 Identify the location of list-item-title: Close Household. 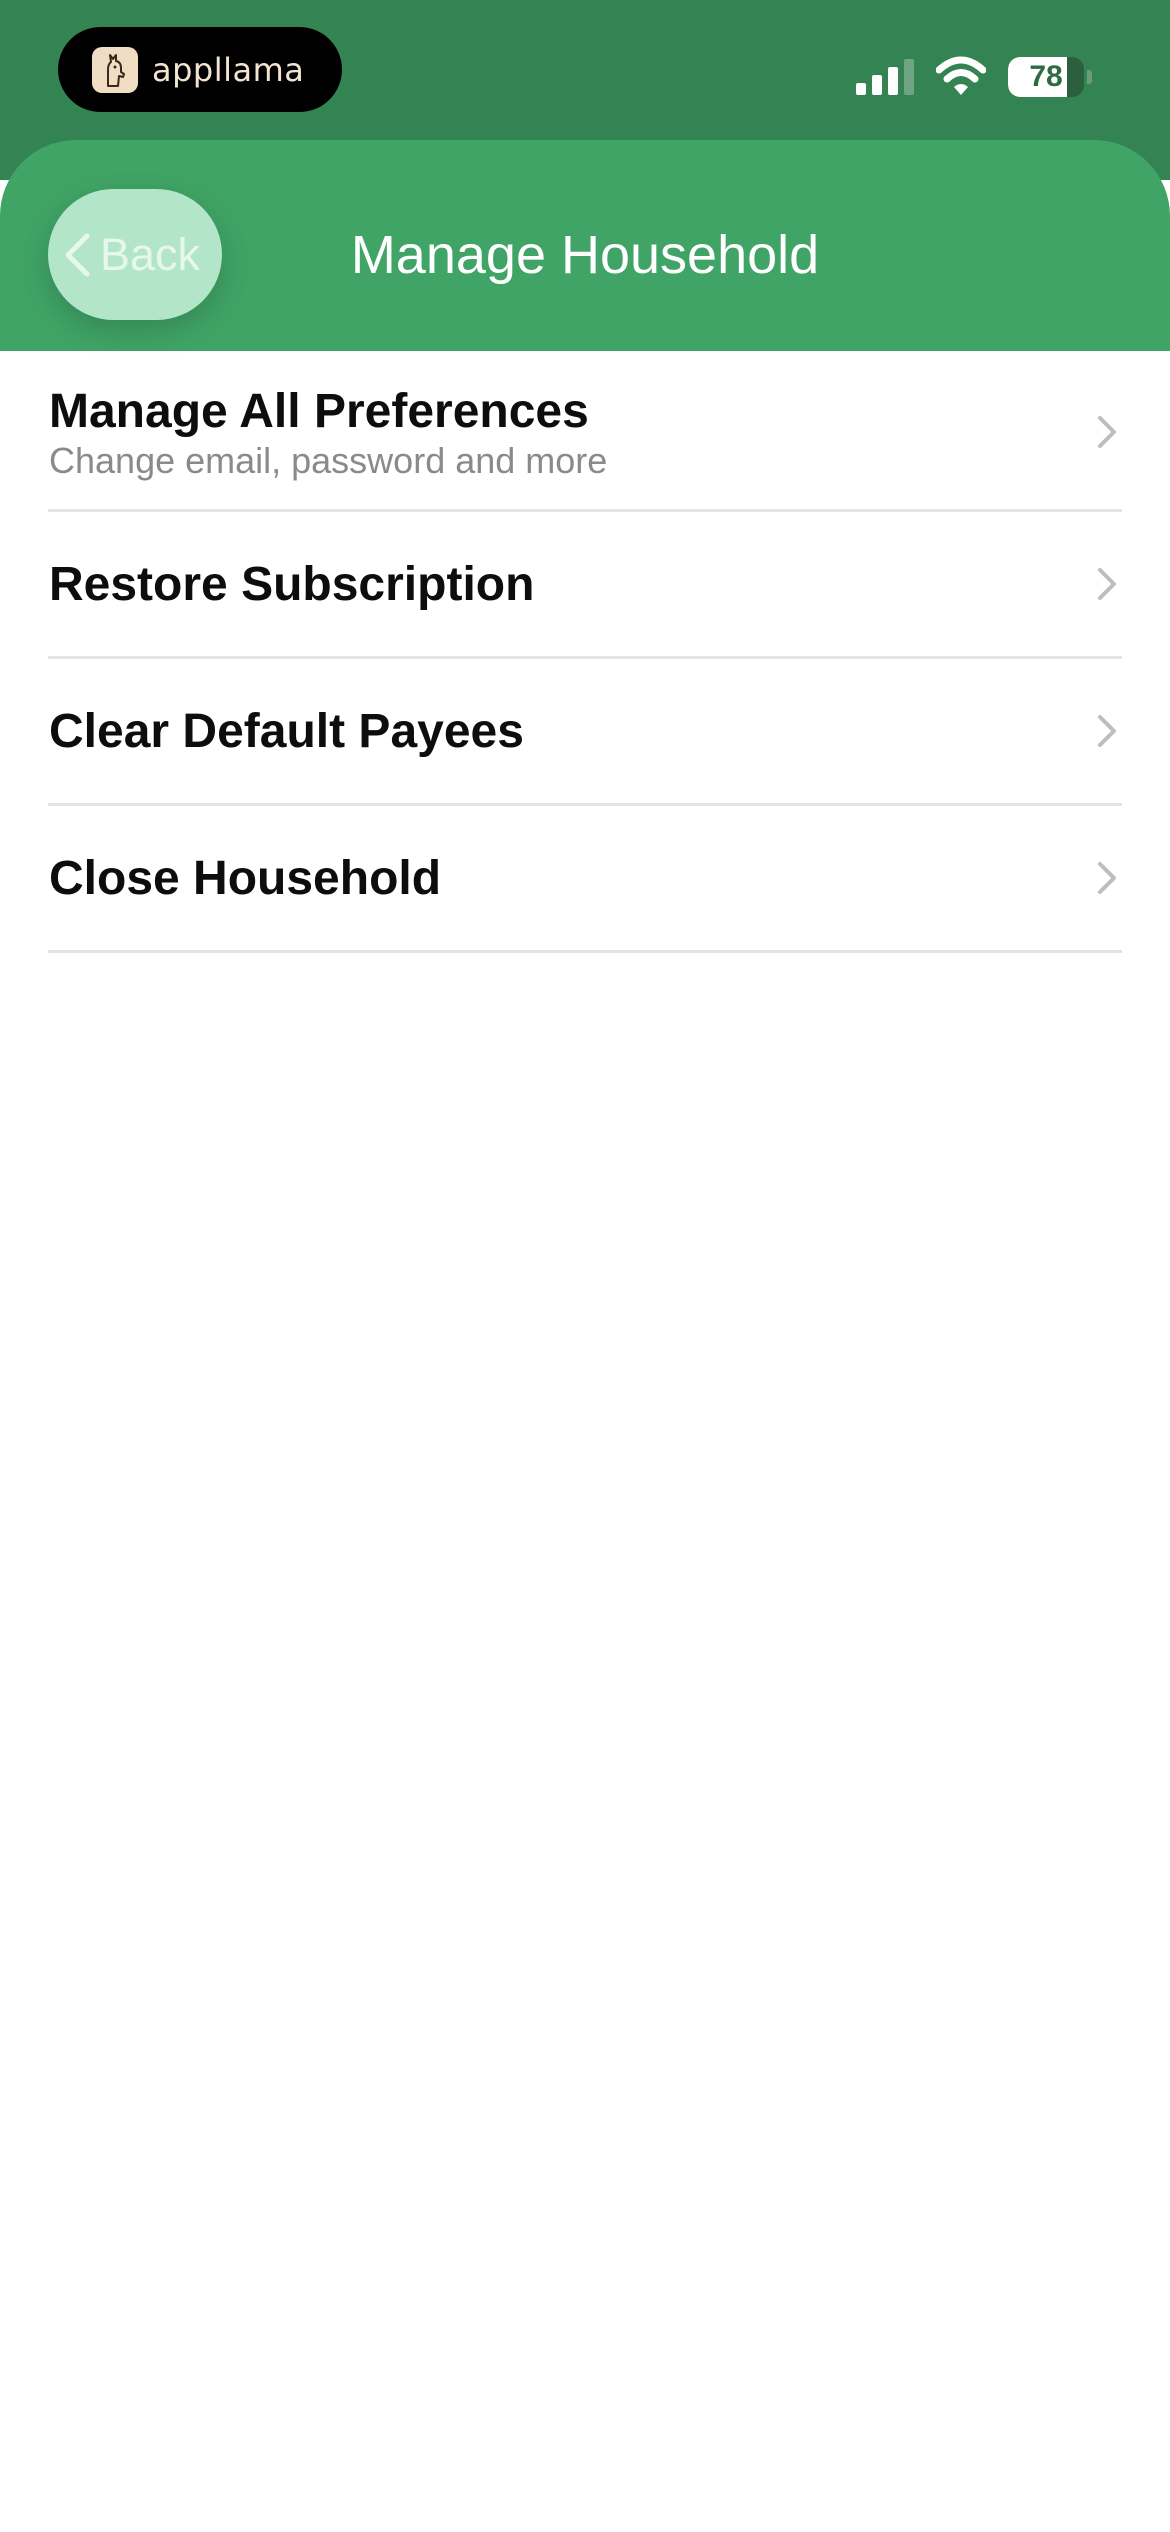
(245, 878).